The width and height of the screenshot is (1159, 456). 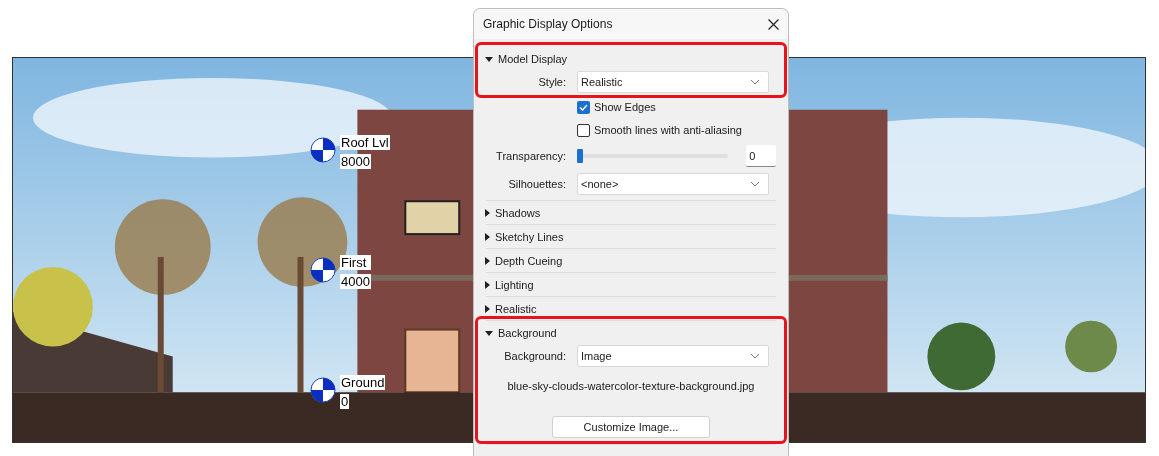 I want to click on section-header: Model Display, so click(x=533, y=59).